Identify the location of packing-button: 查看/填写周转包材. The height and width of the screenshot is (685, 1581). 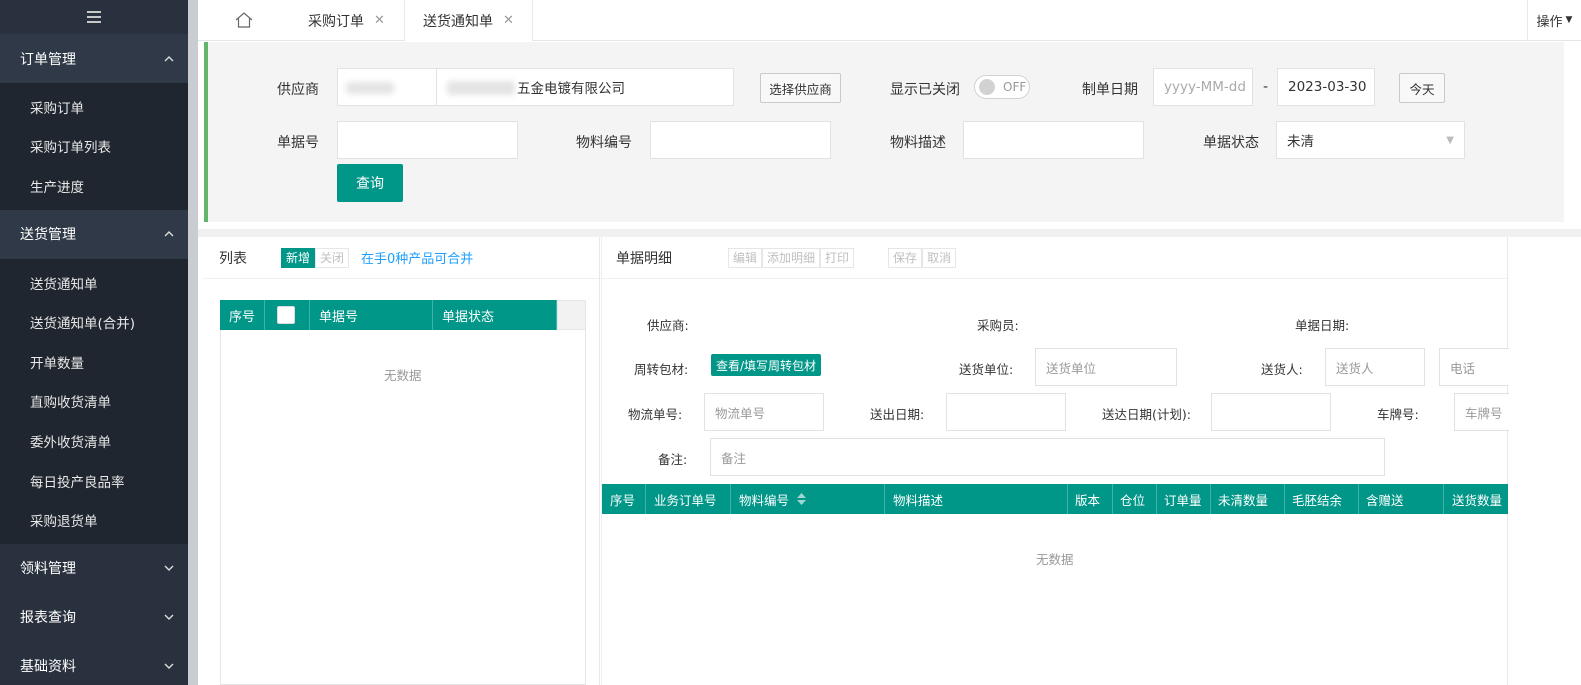
(766, 365).